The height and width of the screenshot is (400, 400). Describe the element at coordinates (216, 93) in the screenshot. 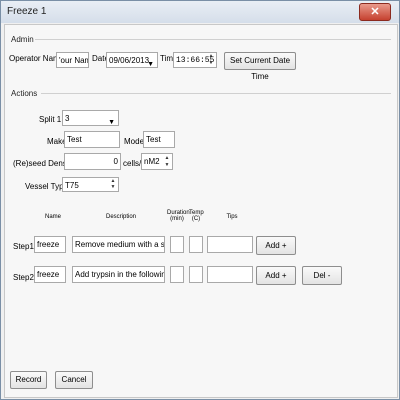

I see `actions-divider` at that location.